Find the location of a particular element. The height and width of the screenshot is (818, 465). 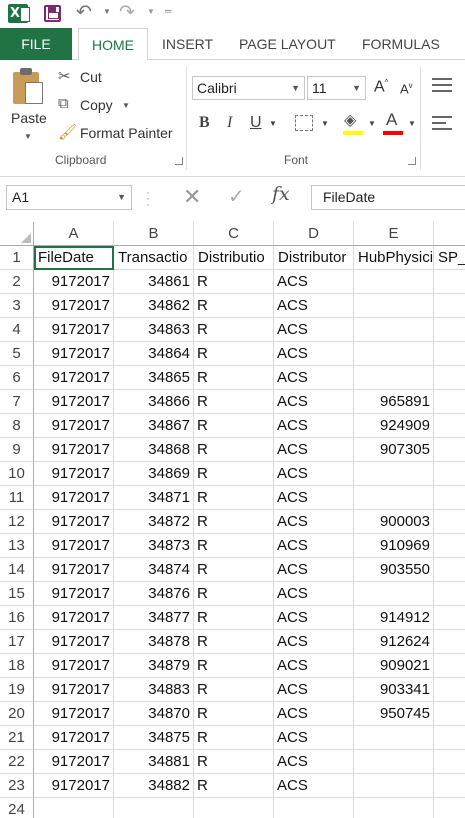

cell-e5 is located at coordinates (394, 354).